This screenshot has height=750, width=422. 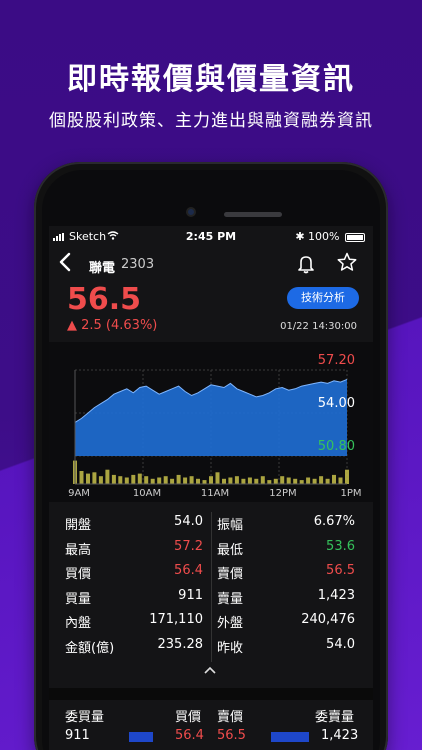 I want to click on header-bid-volume: 委買量, so click(x=85, y=717).